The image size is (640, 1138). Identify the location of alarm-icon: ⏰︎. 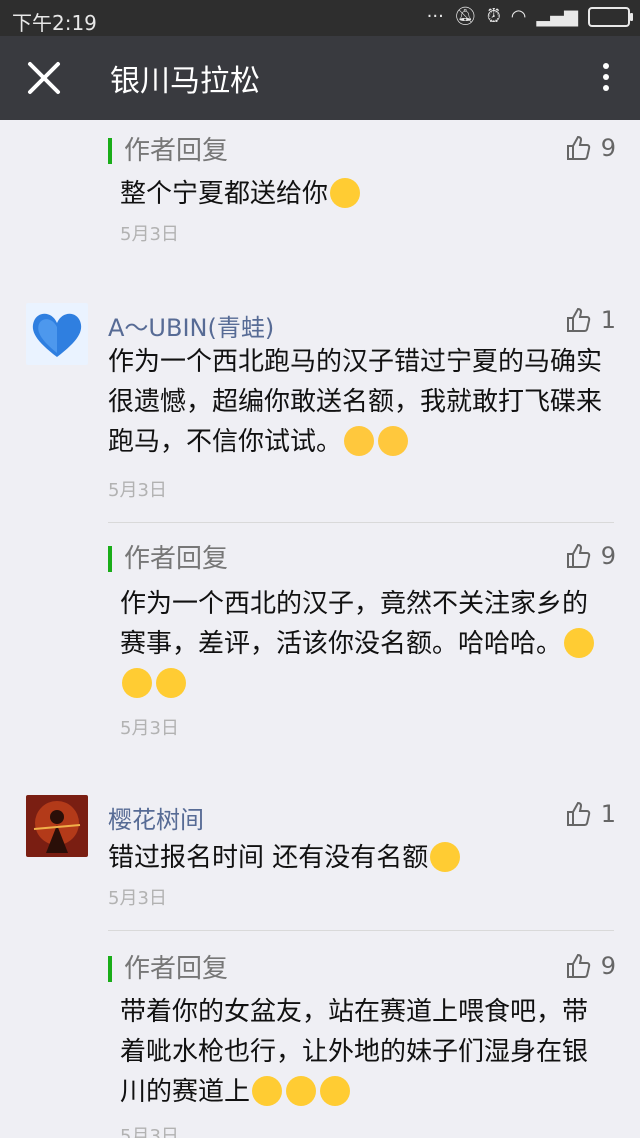
(493, 16).